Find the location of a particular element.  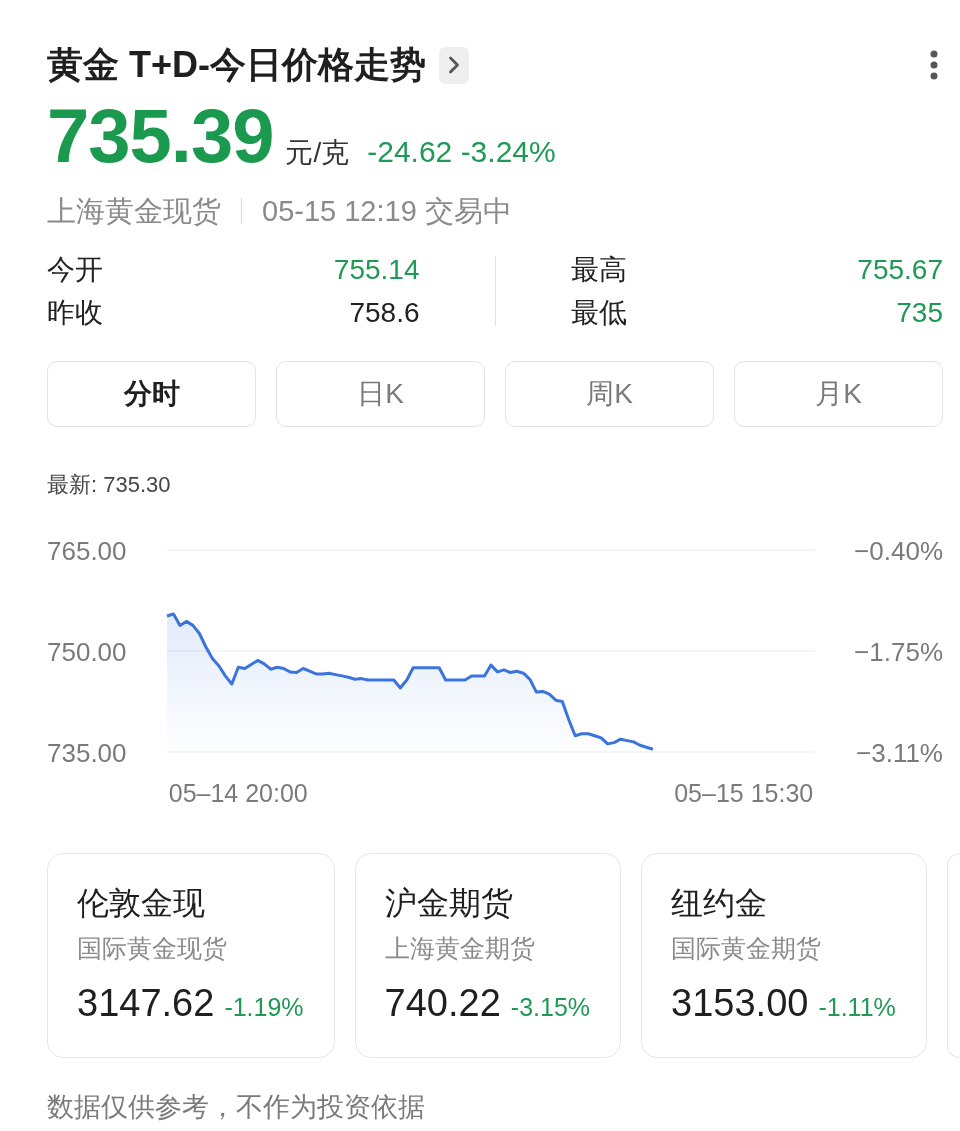

percent-axis-label: −0.40% is located at coordinates (898, 550).